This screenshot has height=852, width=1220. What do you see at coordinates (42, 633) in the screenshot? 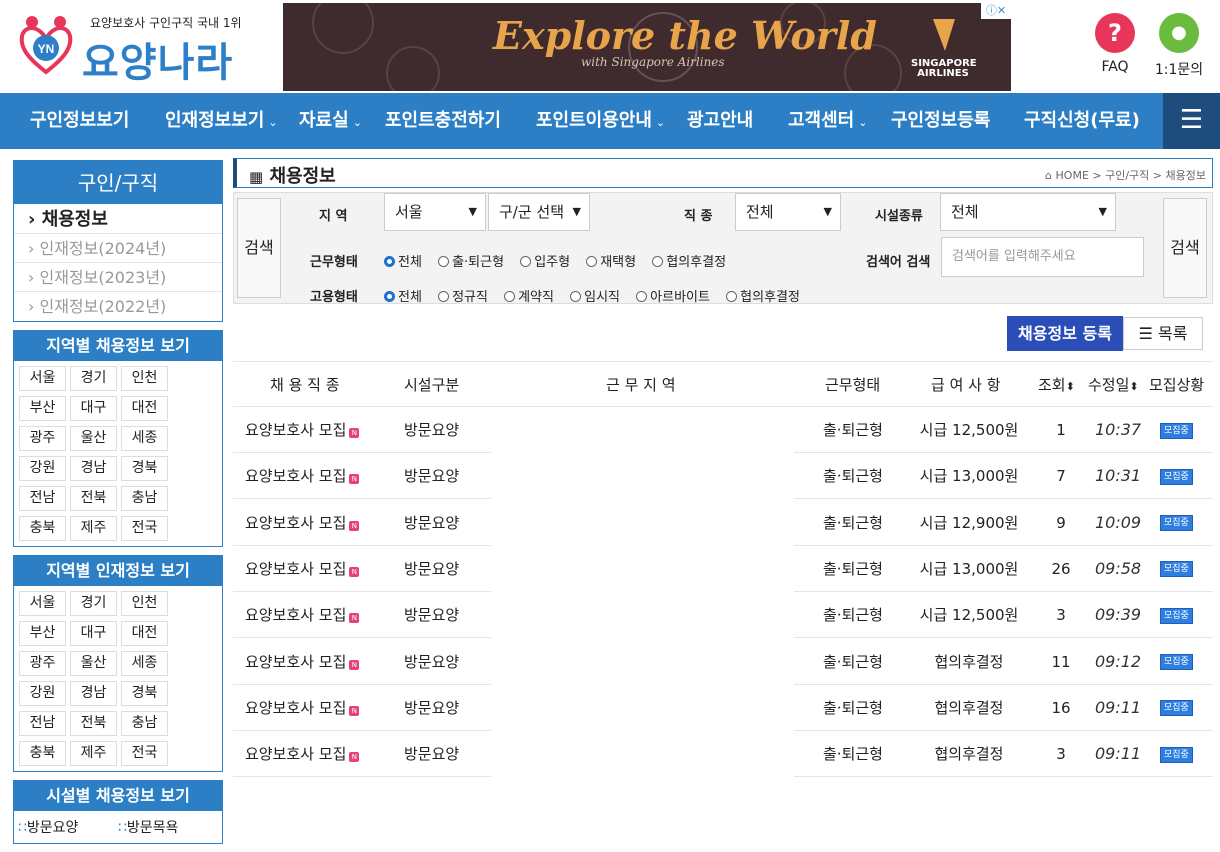
I see `region-talent-cell: 부산` at bounding box center [42, 633].